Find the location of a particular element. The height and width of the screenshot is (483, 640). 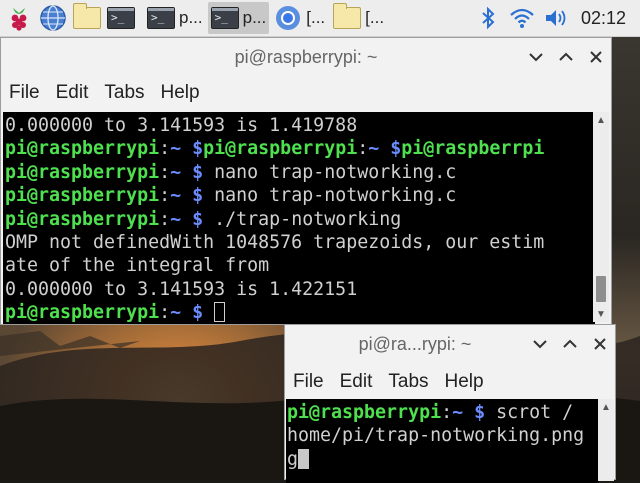

window-titlebar: pi@ra...rypi: ~ is located at coordinates (450, 344).